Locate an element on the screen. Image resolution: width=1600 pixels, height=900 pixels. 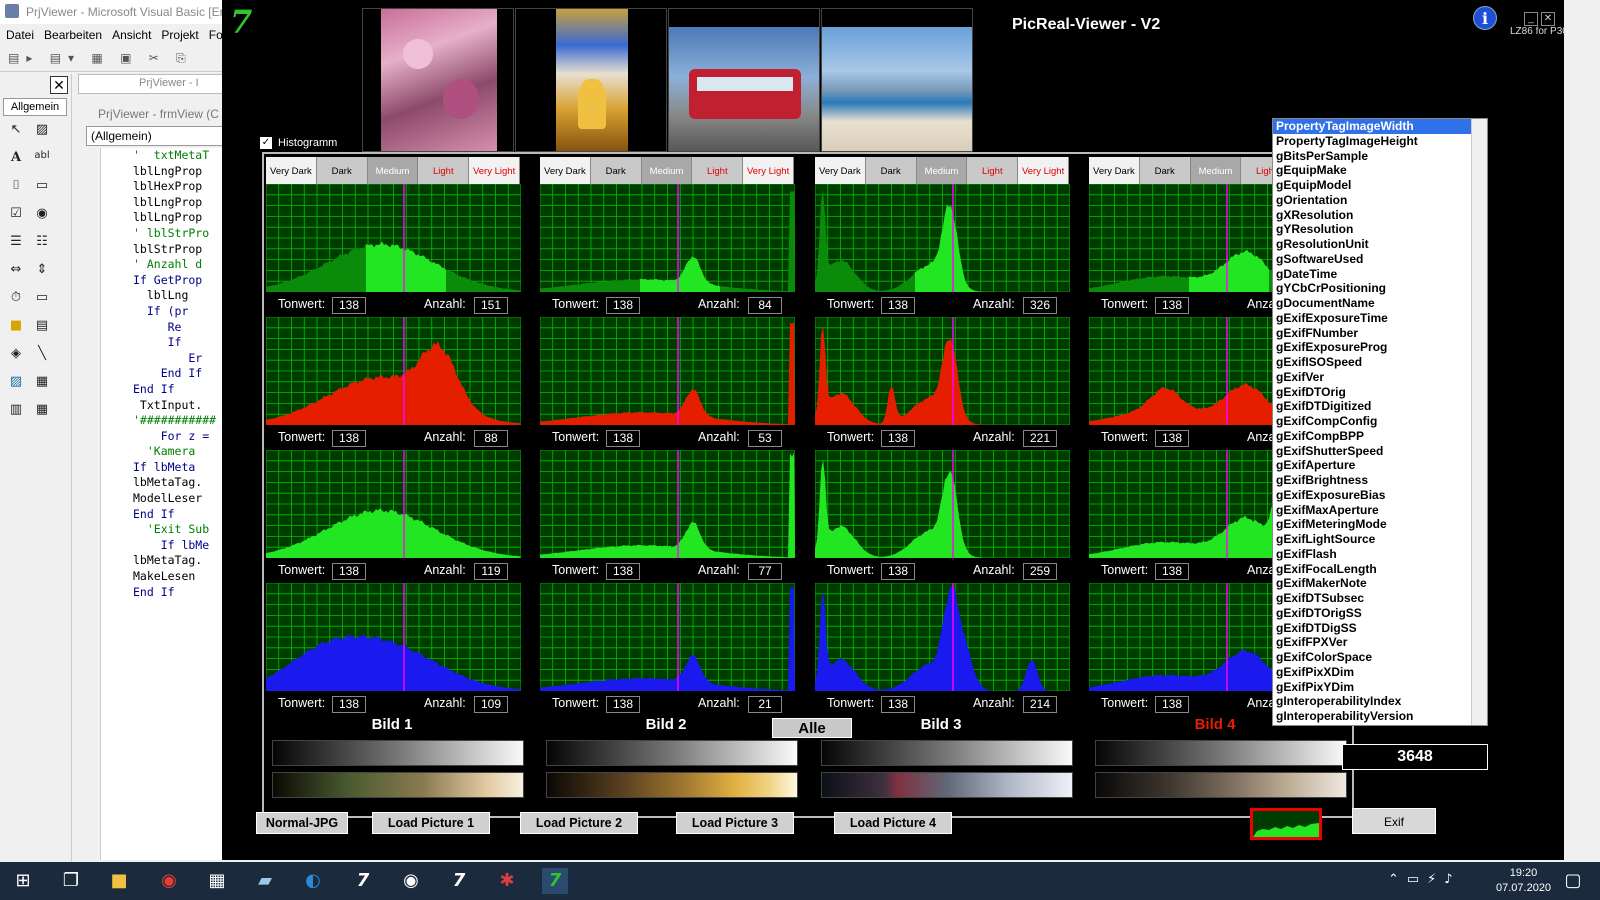
app-seven-icon-2: 7 is located at coordinates (459, 881).